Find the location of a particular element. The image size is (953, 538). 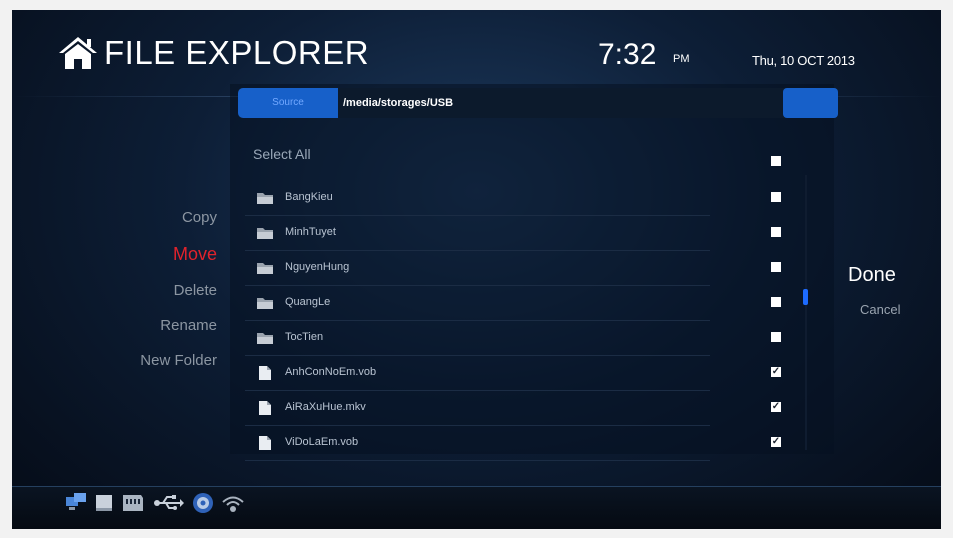

usb-icon is located at coordinates (169, 502).